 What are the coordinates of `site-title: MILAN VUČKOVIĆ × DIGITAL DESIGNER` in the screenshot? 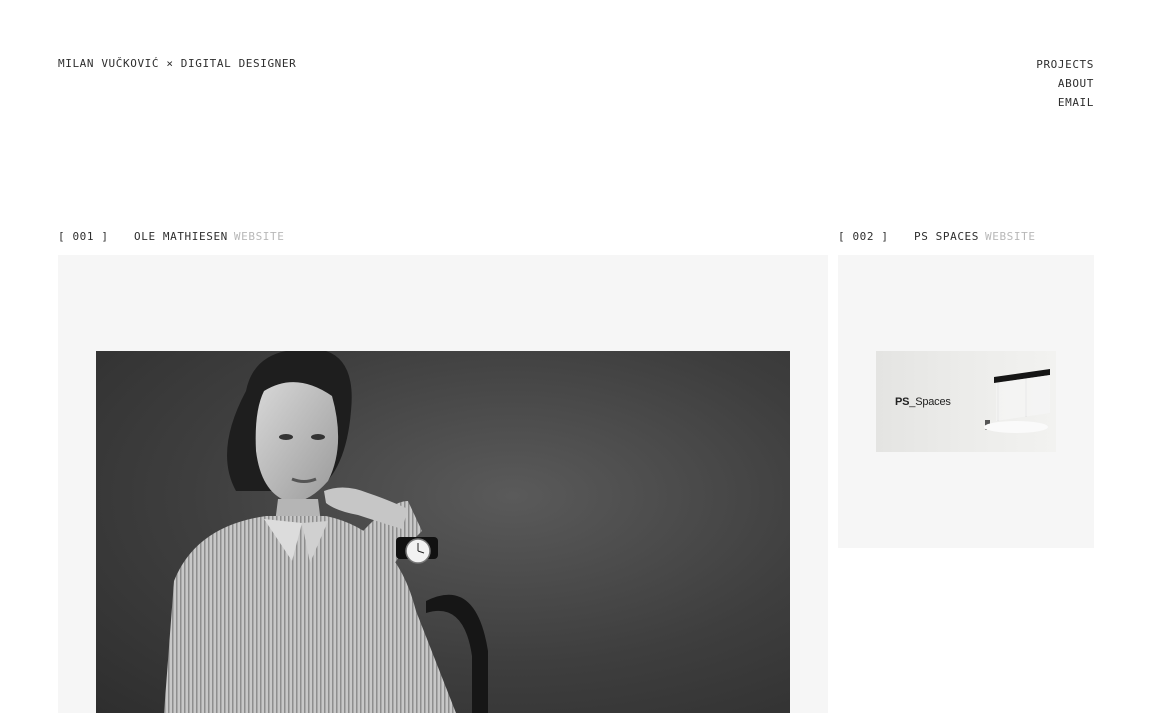 It's located at (177, 63).